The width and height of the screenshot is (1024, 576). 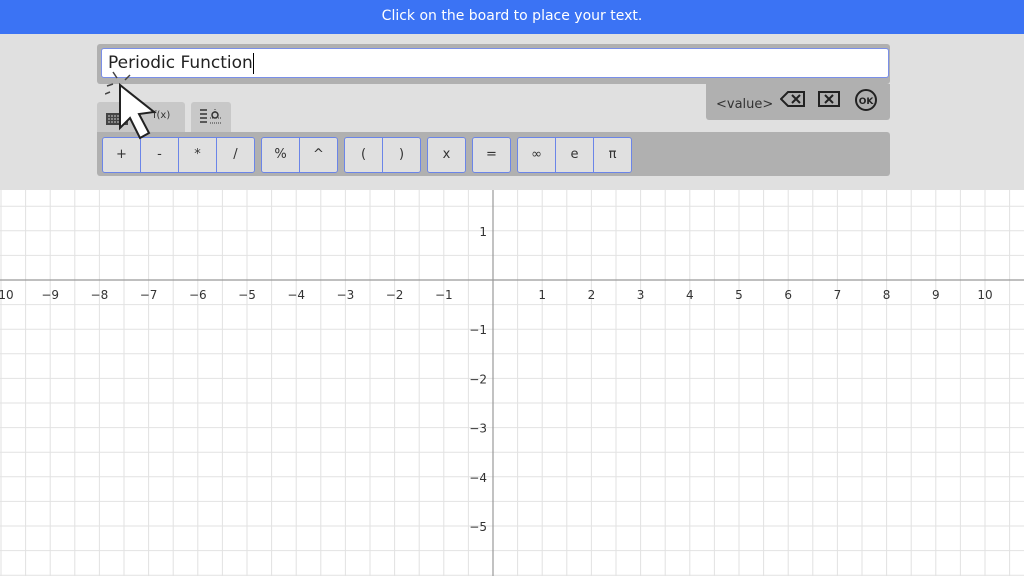 I want to click on text-input: Periodic Function, so click(x=495, y=63).